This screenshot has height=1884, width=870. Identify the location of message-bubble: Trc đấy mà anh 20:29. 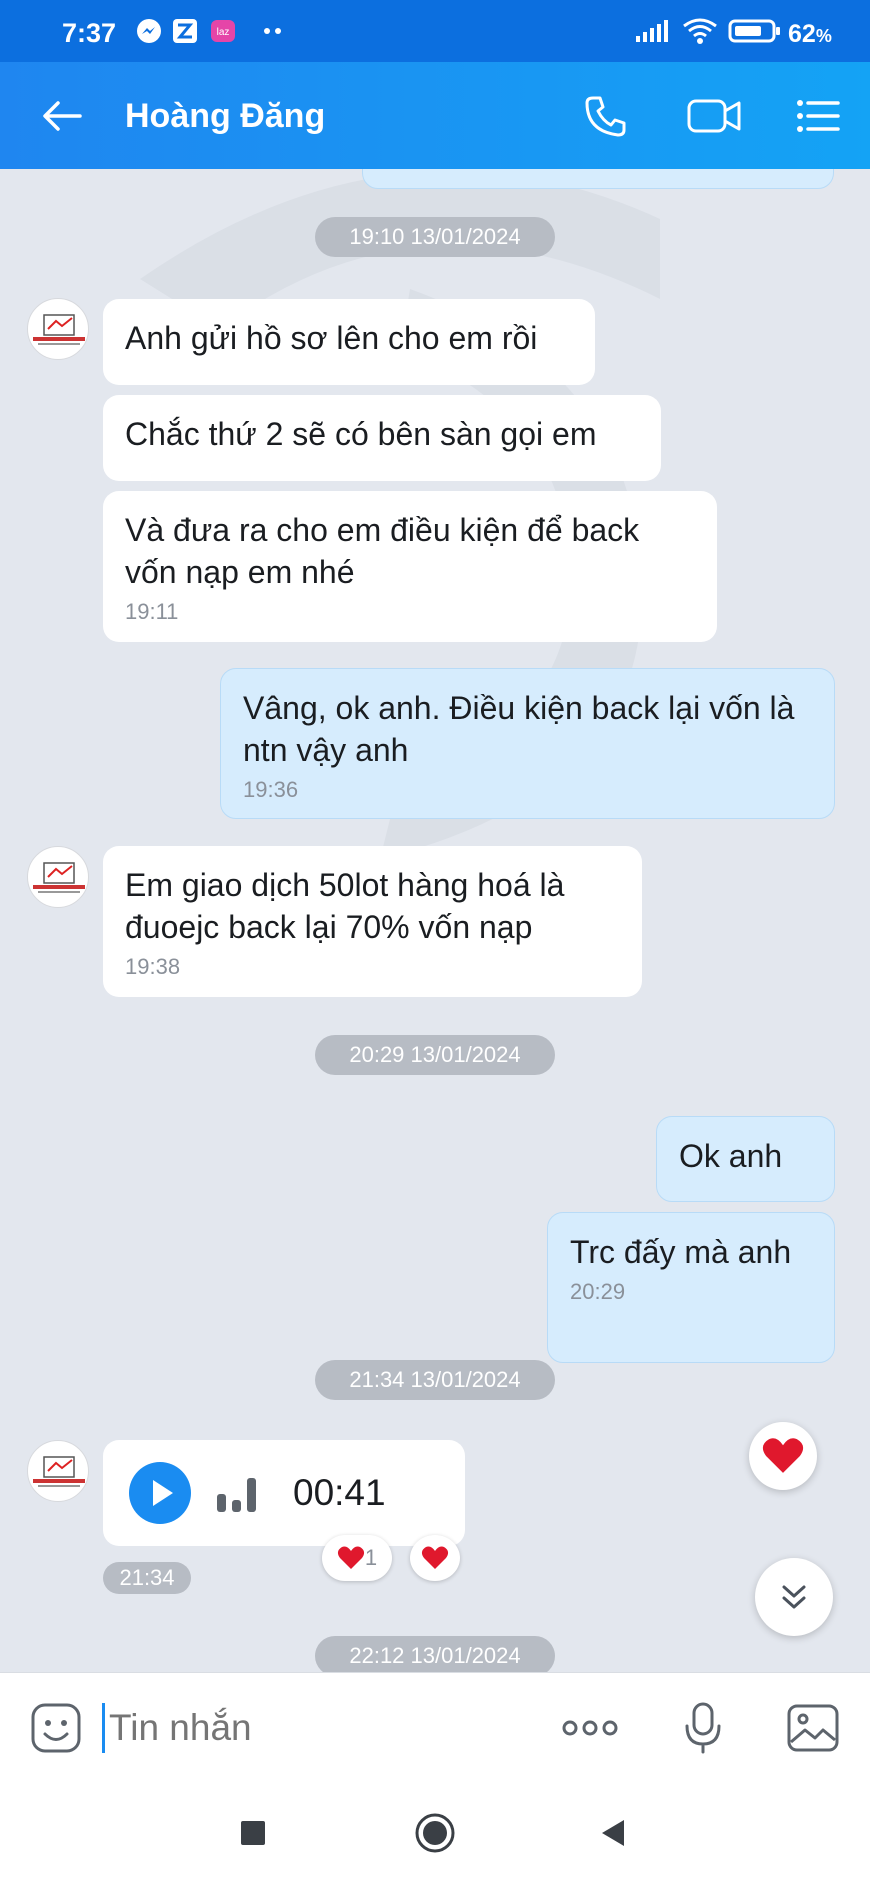
(691, 1287).